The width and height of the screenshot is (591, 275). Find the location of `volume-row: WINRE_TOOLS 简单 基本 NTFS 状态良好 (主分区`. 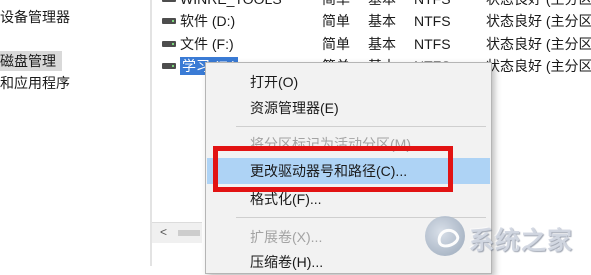

volume-row: WINRE_TOOLS 简单 基本 NTFS 状态良好 (主分区 is located at coordinates (371, 5).